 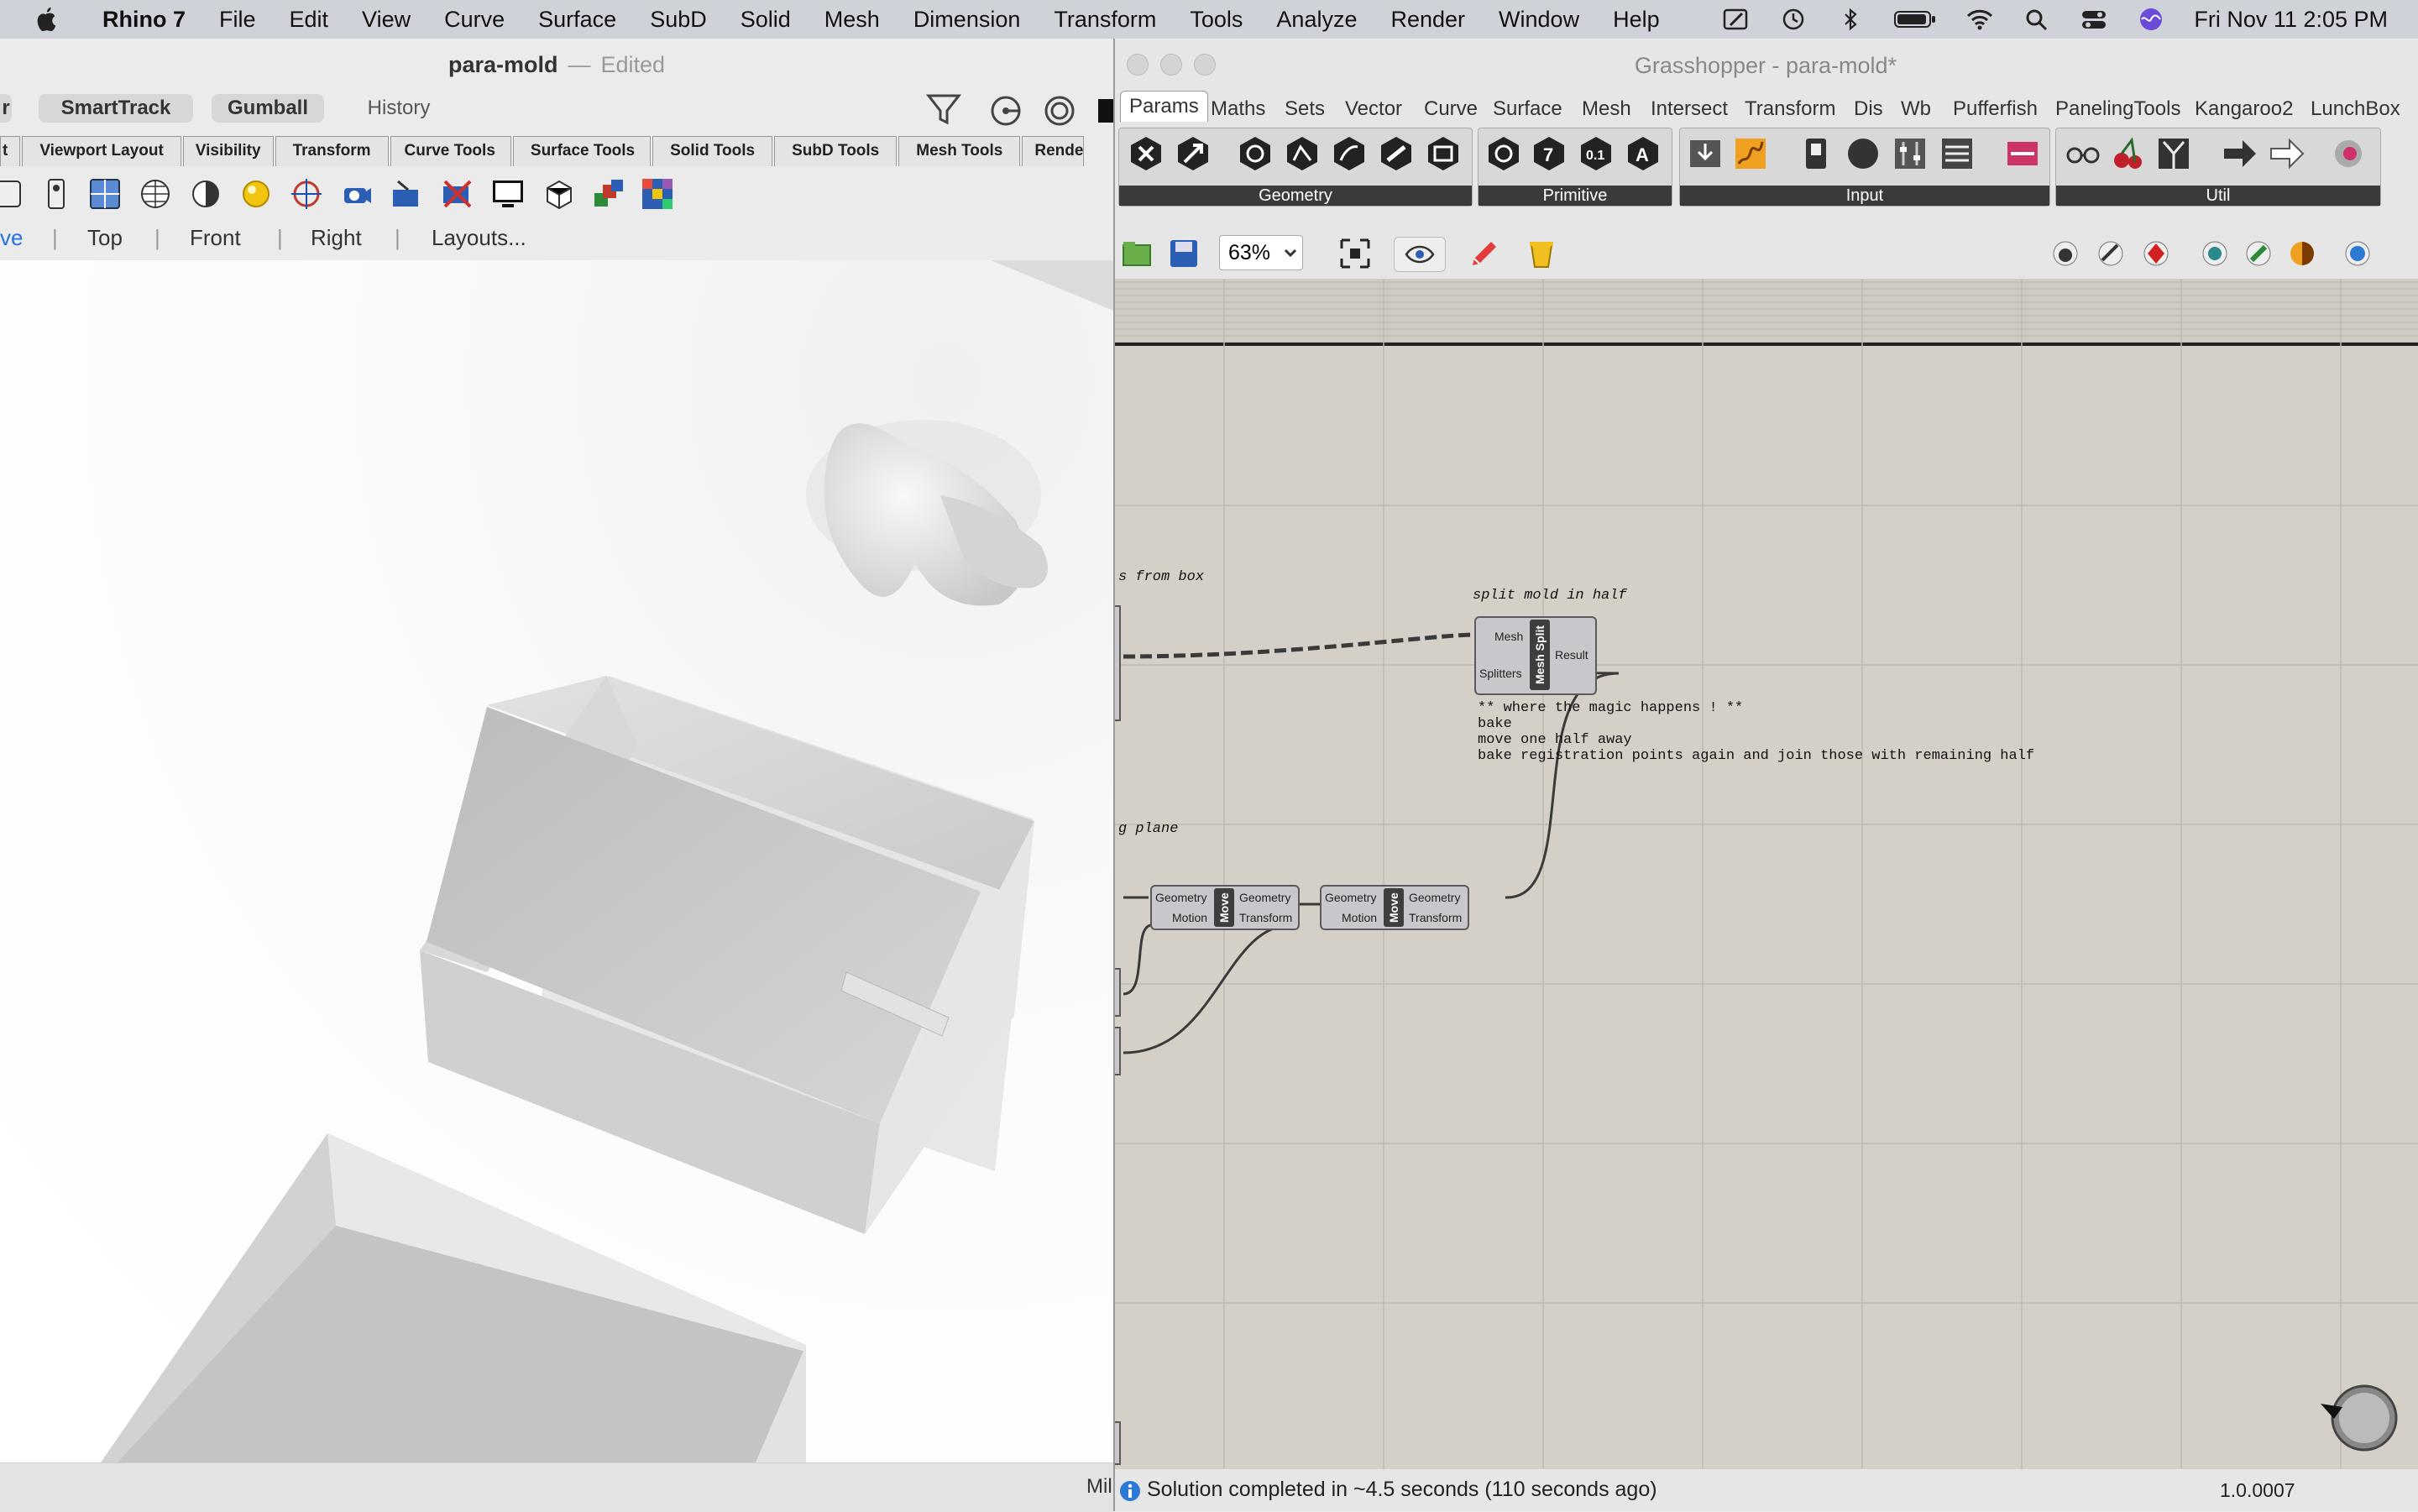 I want to click on filter-icon, so click(x=944, y=109).